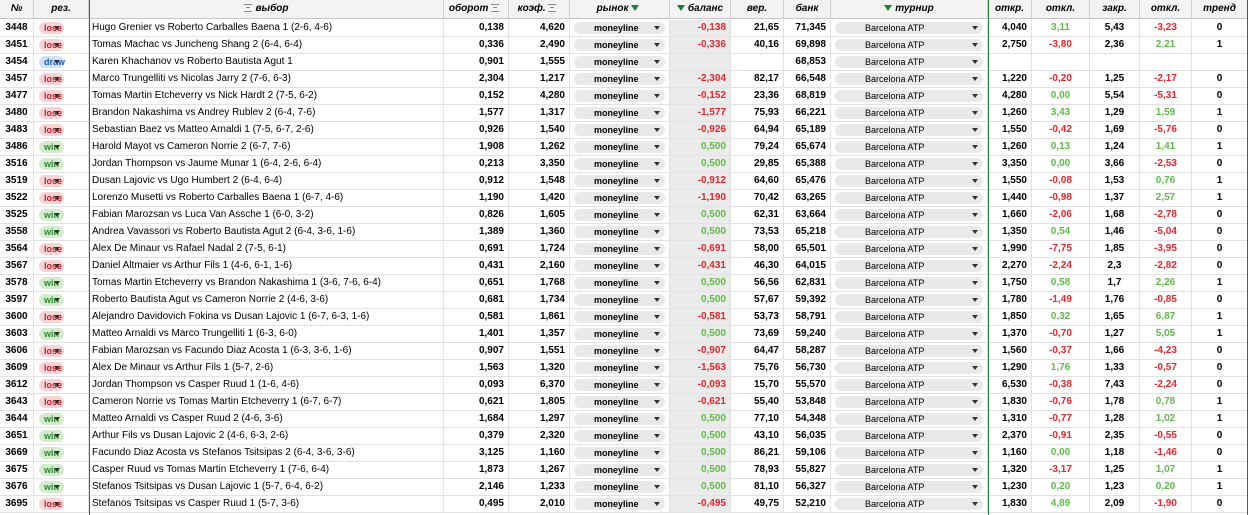 The height and width of the screenshot is (515, 1248). Describe the element at coordinates (1166, 487) in the screenshot. I see `cell-dev2: 0,20` at that location.